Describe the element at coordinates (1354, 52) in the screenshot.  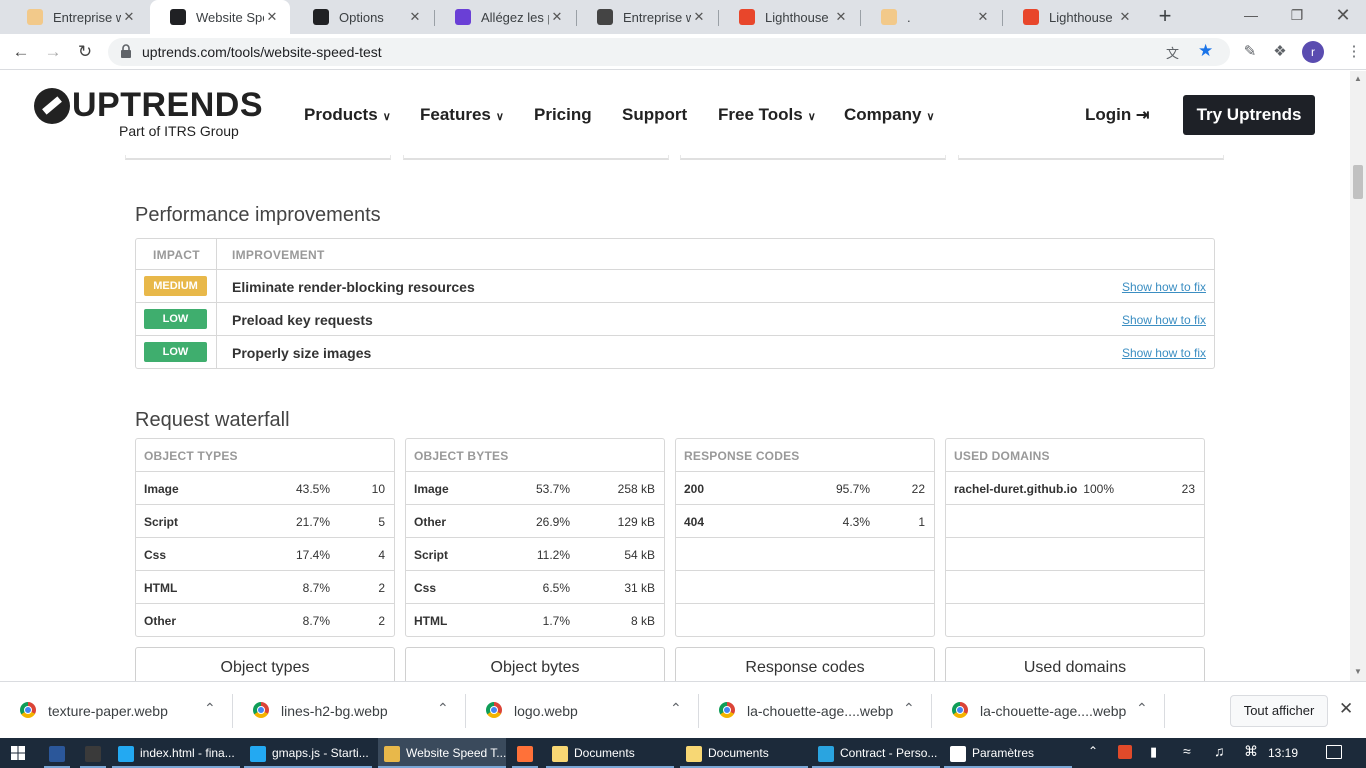
I see `more-menu-icon: ⋮` at that location.